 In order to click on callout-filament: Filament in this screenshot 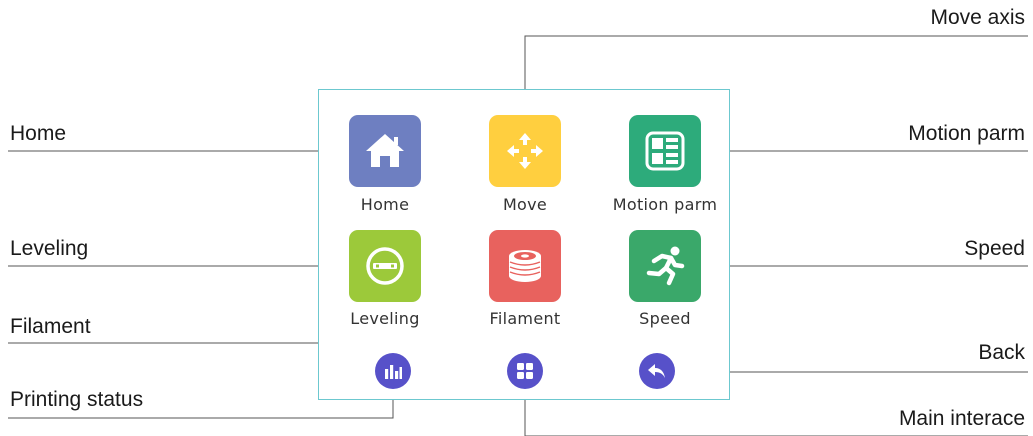, I will do `click(50, 326)`.